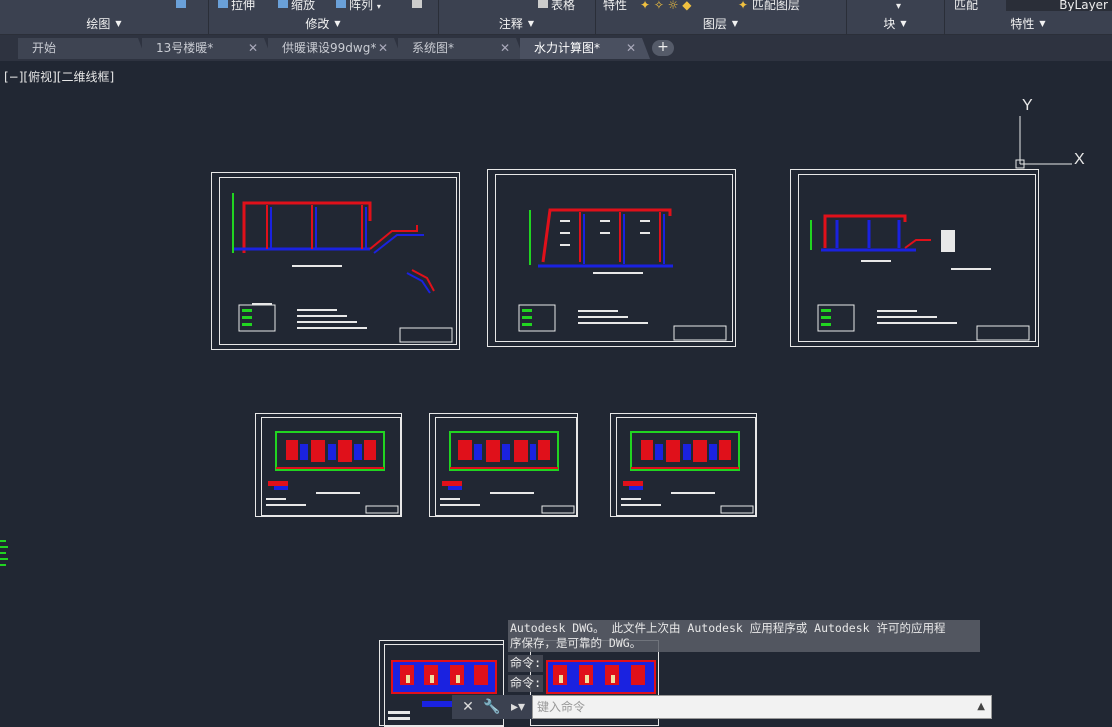 The width and height of the screenshot is (1112, 727). I want to click on tab-label: 水力计算图*, so click(567, 48).